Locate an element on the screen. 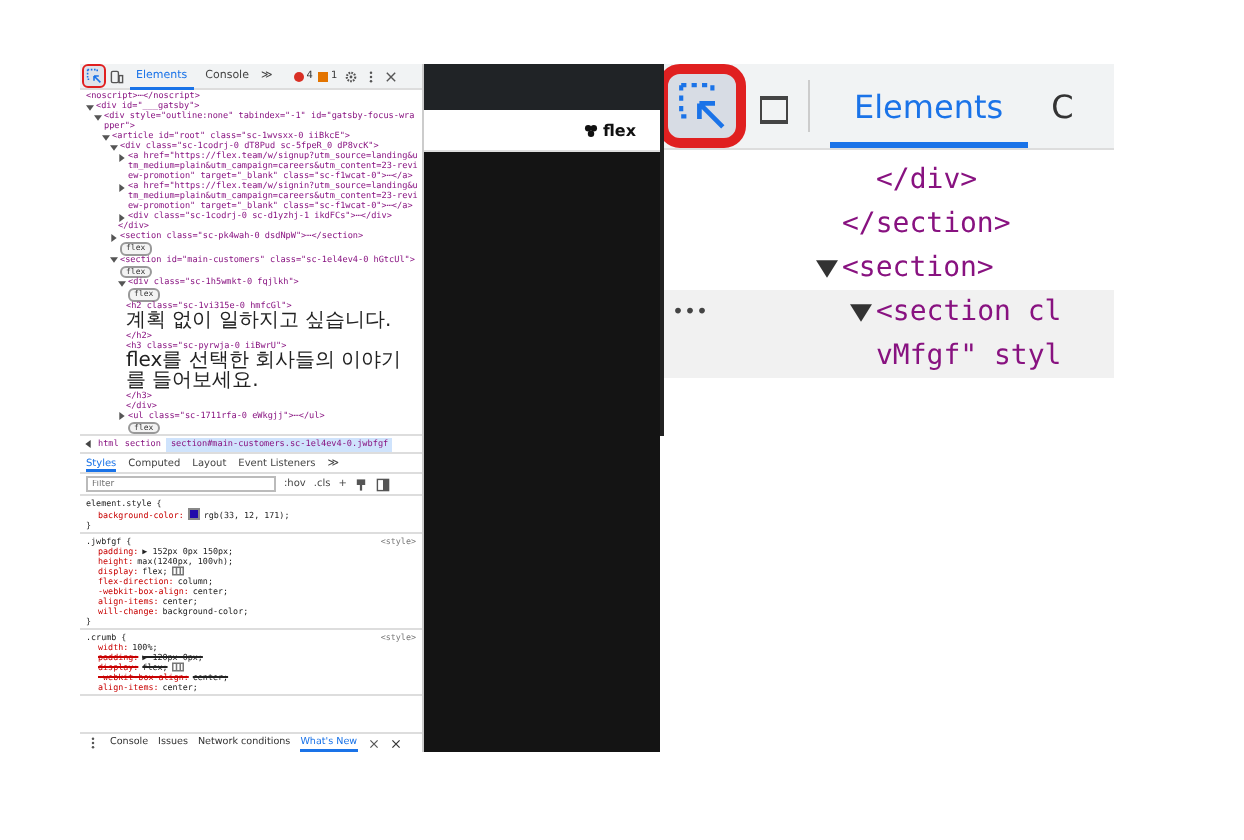 The image size is (1244, 840). settings-icon is located at coordinates (350, 76).